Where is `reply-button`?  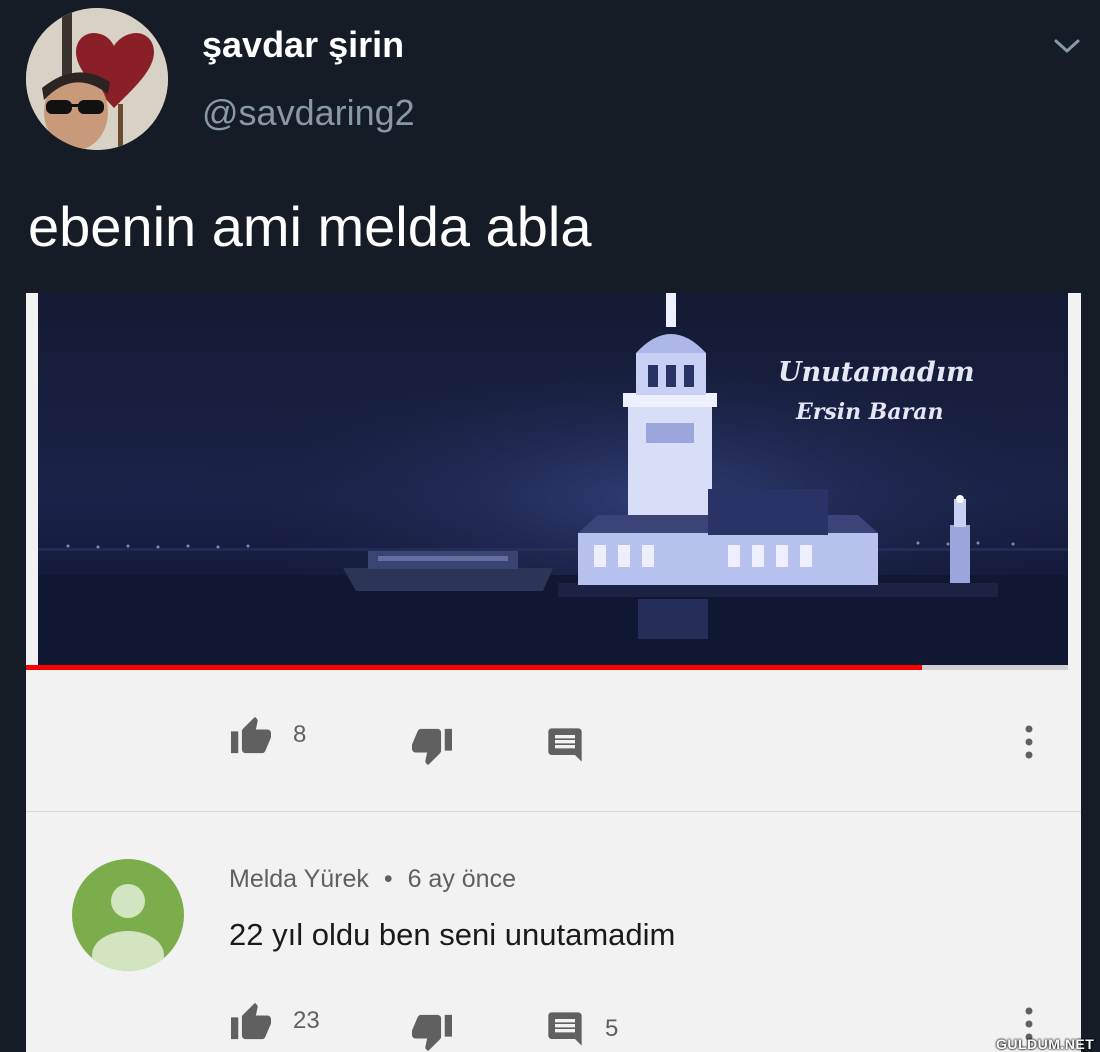
reply-button is located at coordinates (565, 745).